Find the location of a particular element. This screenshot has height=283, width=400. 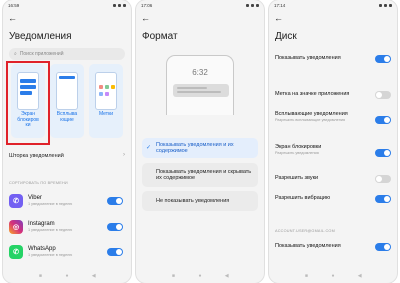

style-badges: Метки is located at coordinates (106, 101).